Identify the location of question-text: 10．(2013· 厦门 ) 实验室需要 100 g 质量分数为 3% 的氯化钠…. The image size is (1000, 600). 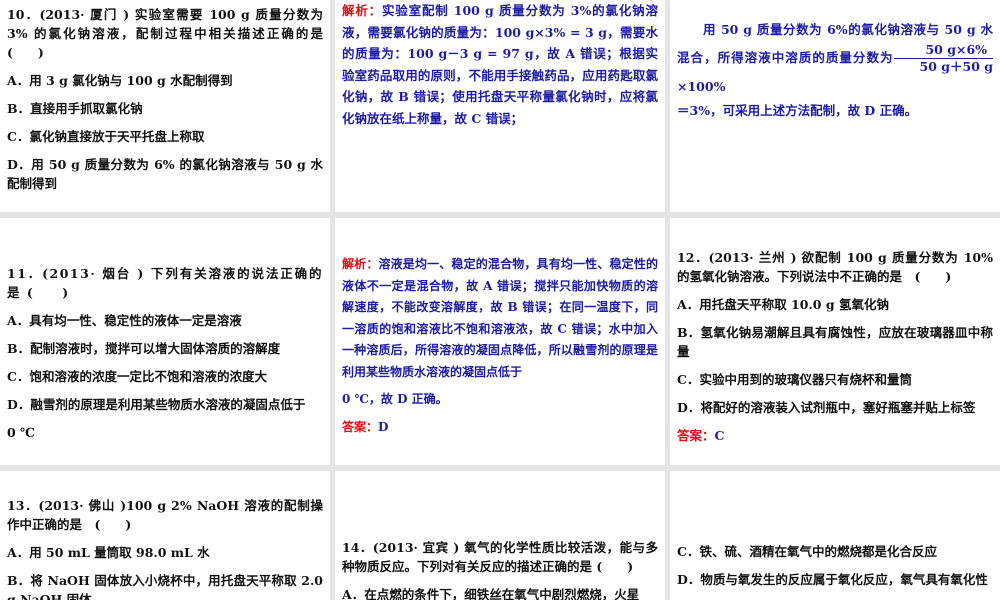
(165, 33).